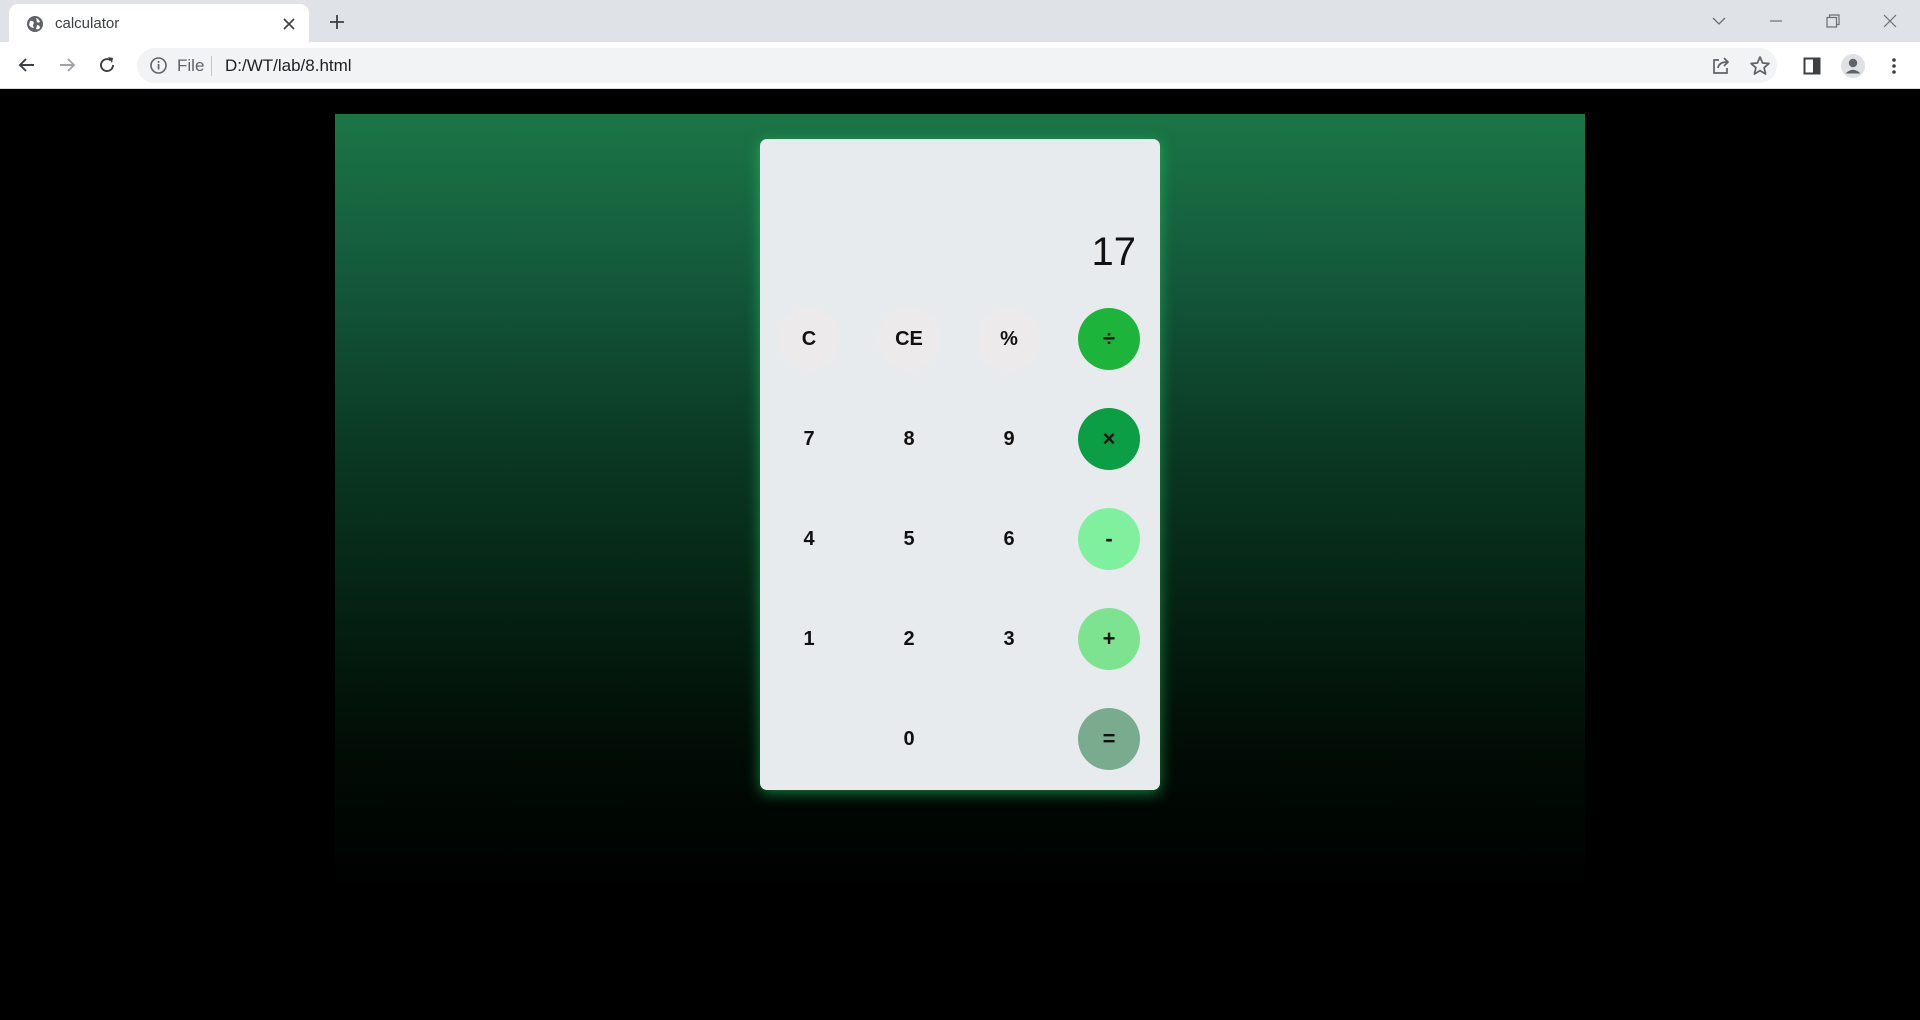 Image resolution: width=1920 pixels, height=1020 pixels. Describe the element at coordinates (67, 65) in the screenshot. I see `forward-icon` at that location.